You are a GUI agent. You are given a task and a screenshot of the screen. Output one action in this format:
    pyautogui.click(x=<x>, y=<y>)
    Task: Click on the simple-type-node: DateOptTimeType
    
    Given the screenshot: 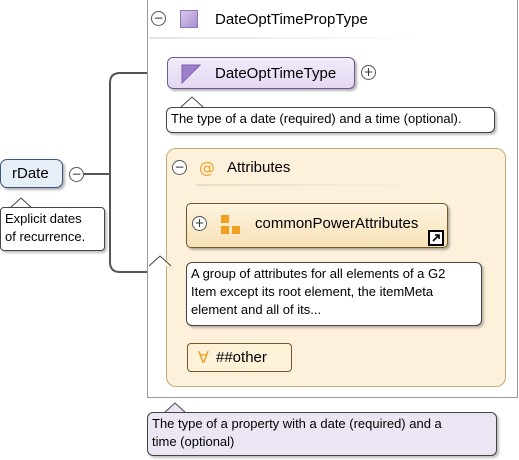 What is the action you would take?
    pyautogui.click(x=261, y=73)
    